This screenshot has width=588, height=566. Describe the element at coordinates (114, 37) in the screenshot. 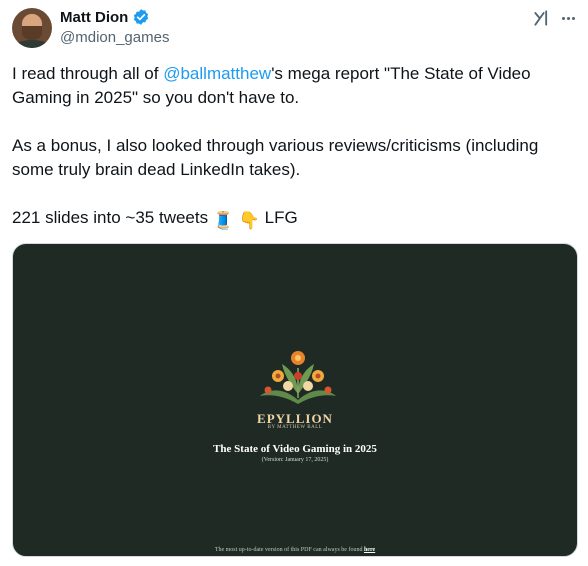

I see `author-handle: @mdion_games` at that location.